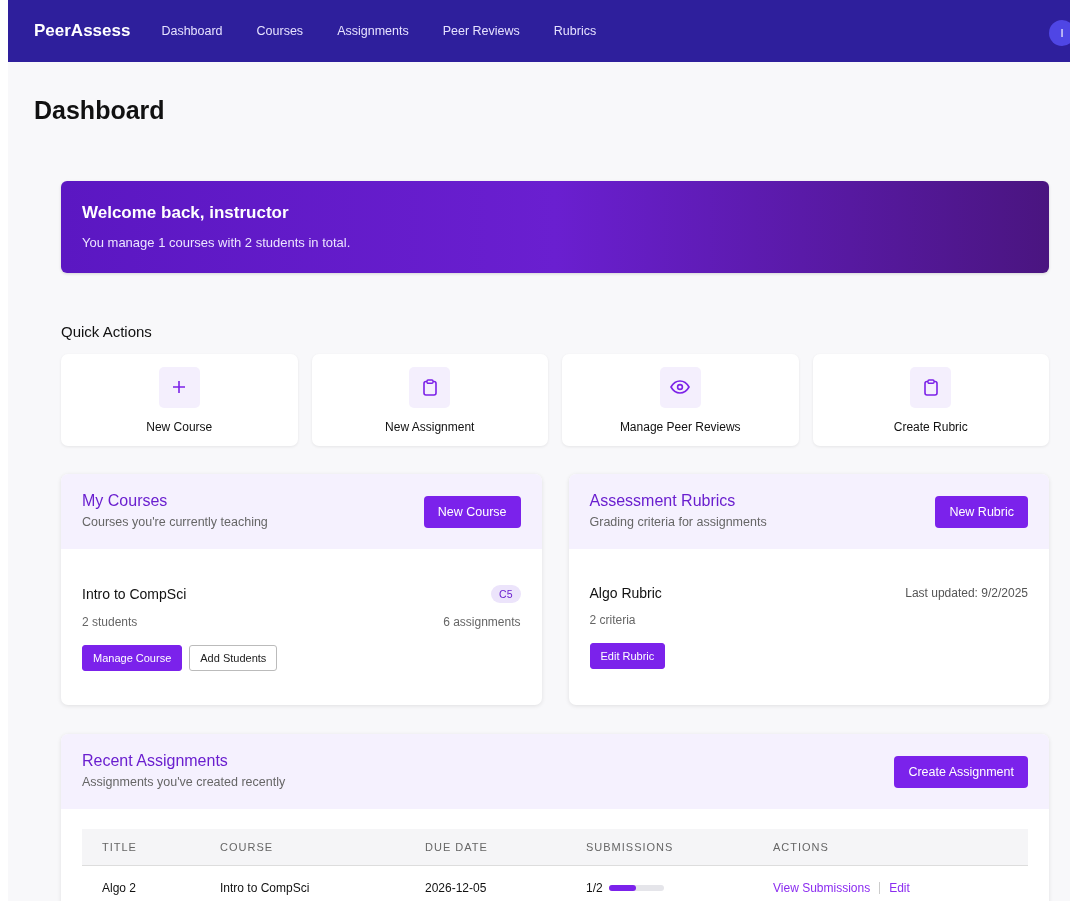 This screenshot has width=1070, height=901. I want to click on panel-subtitle: Courses you're currently teaching, so click(175, 522).